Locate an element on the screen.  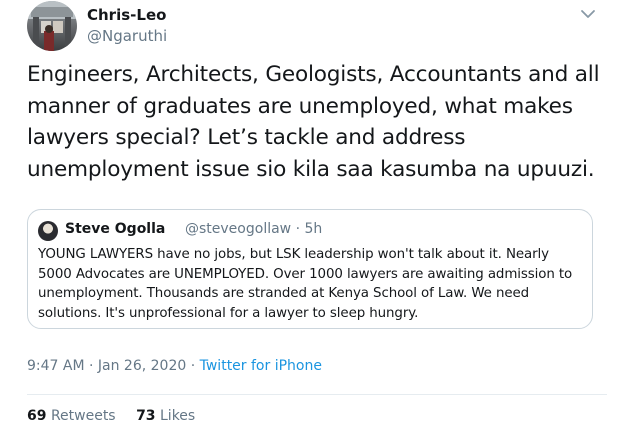
divider is located at coordinates (317, 394).